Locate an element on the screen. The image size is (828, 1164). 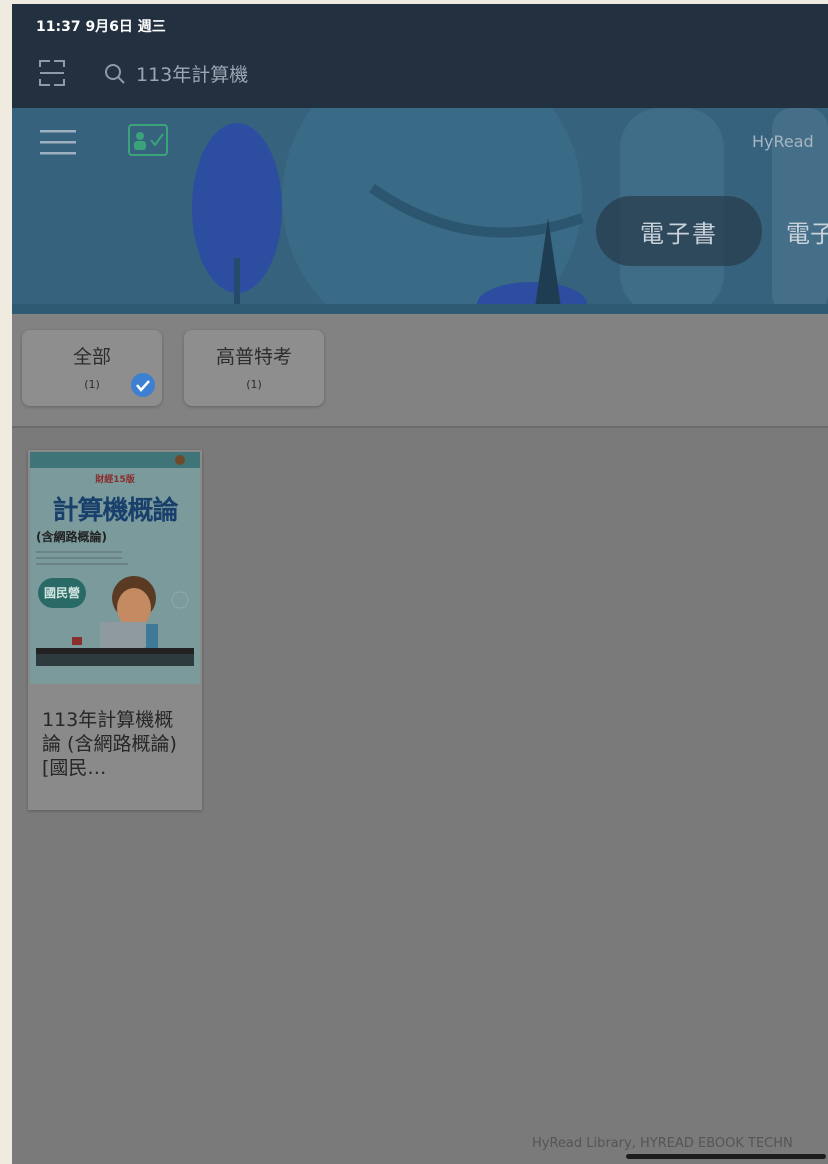
tab-ebook-label: 電子書 is located at coordinates (679, 233).